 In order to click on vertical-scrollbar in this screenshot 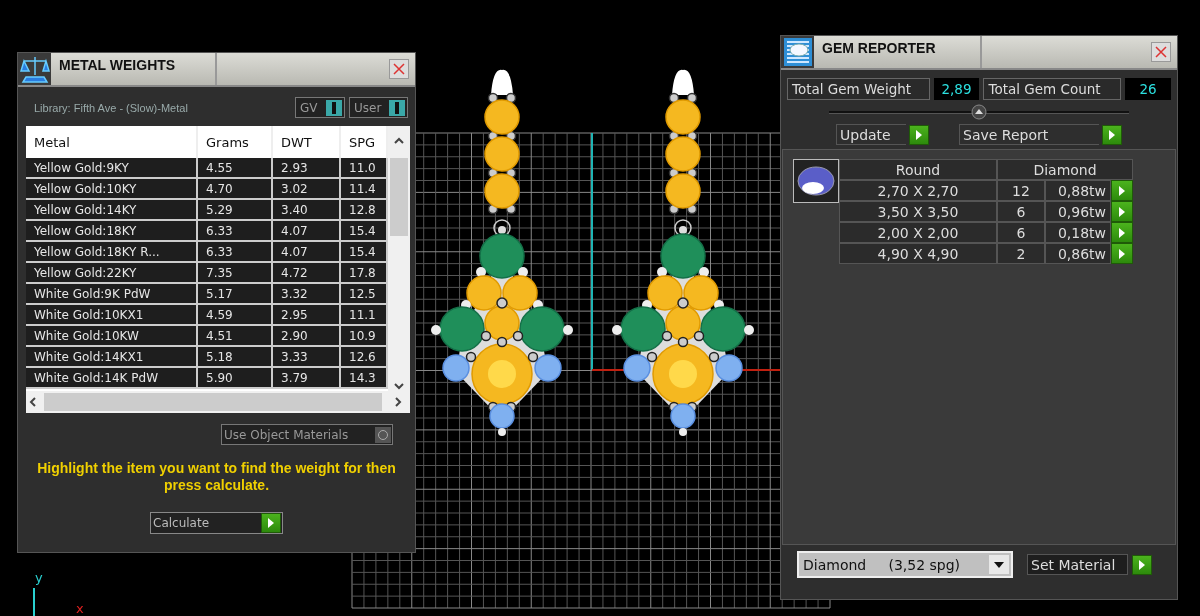, I will do `click(399, 258)`.